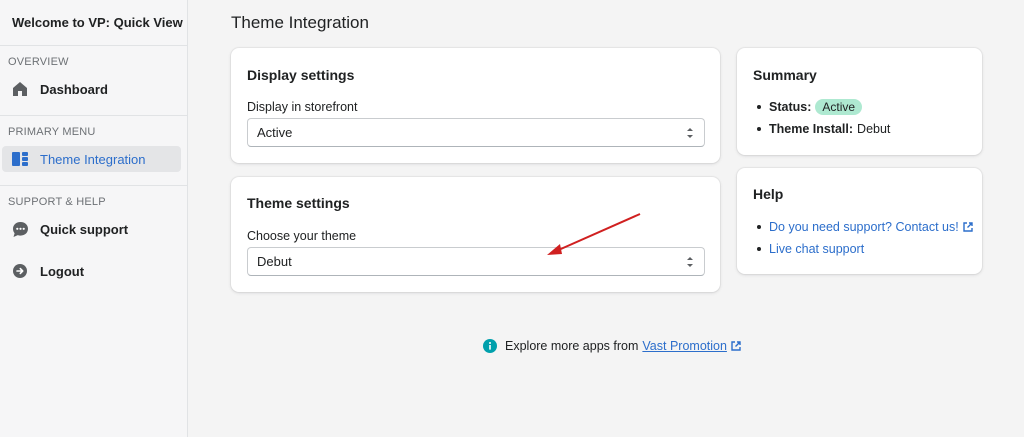  I want to click on sidebar-item-label: Logout, so click(62, 271).